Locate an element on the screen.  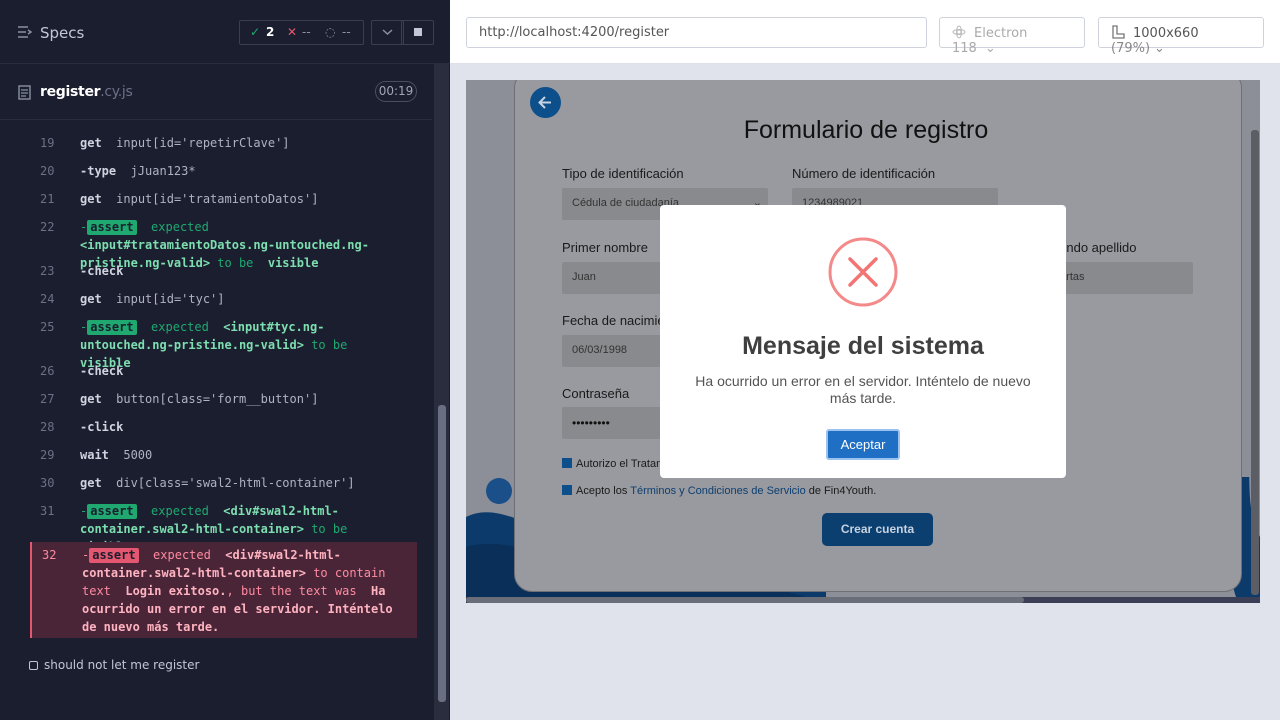
passed-icon: ✓ is located at coordinates (255, 32).